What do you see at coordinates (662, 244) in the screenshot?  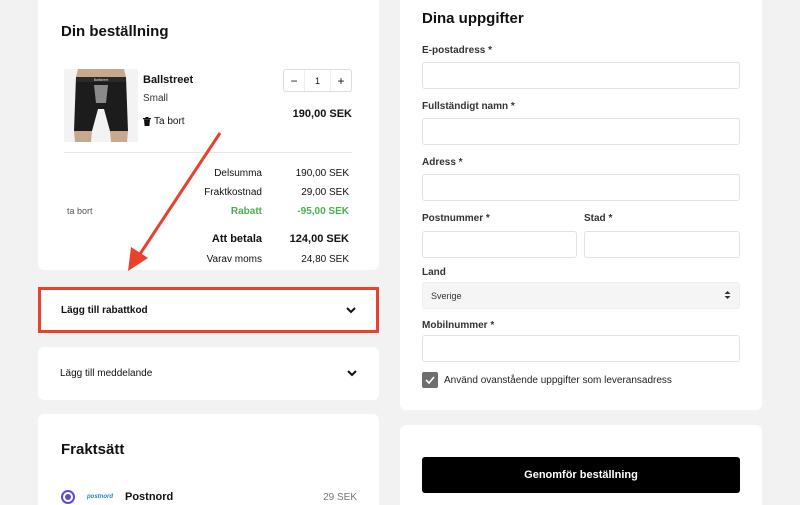 I see `city-field` at bounding box center [662, 244].